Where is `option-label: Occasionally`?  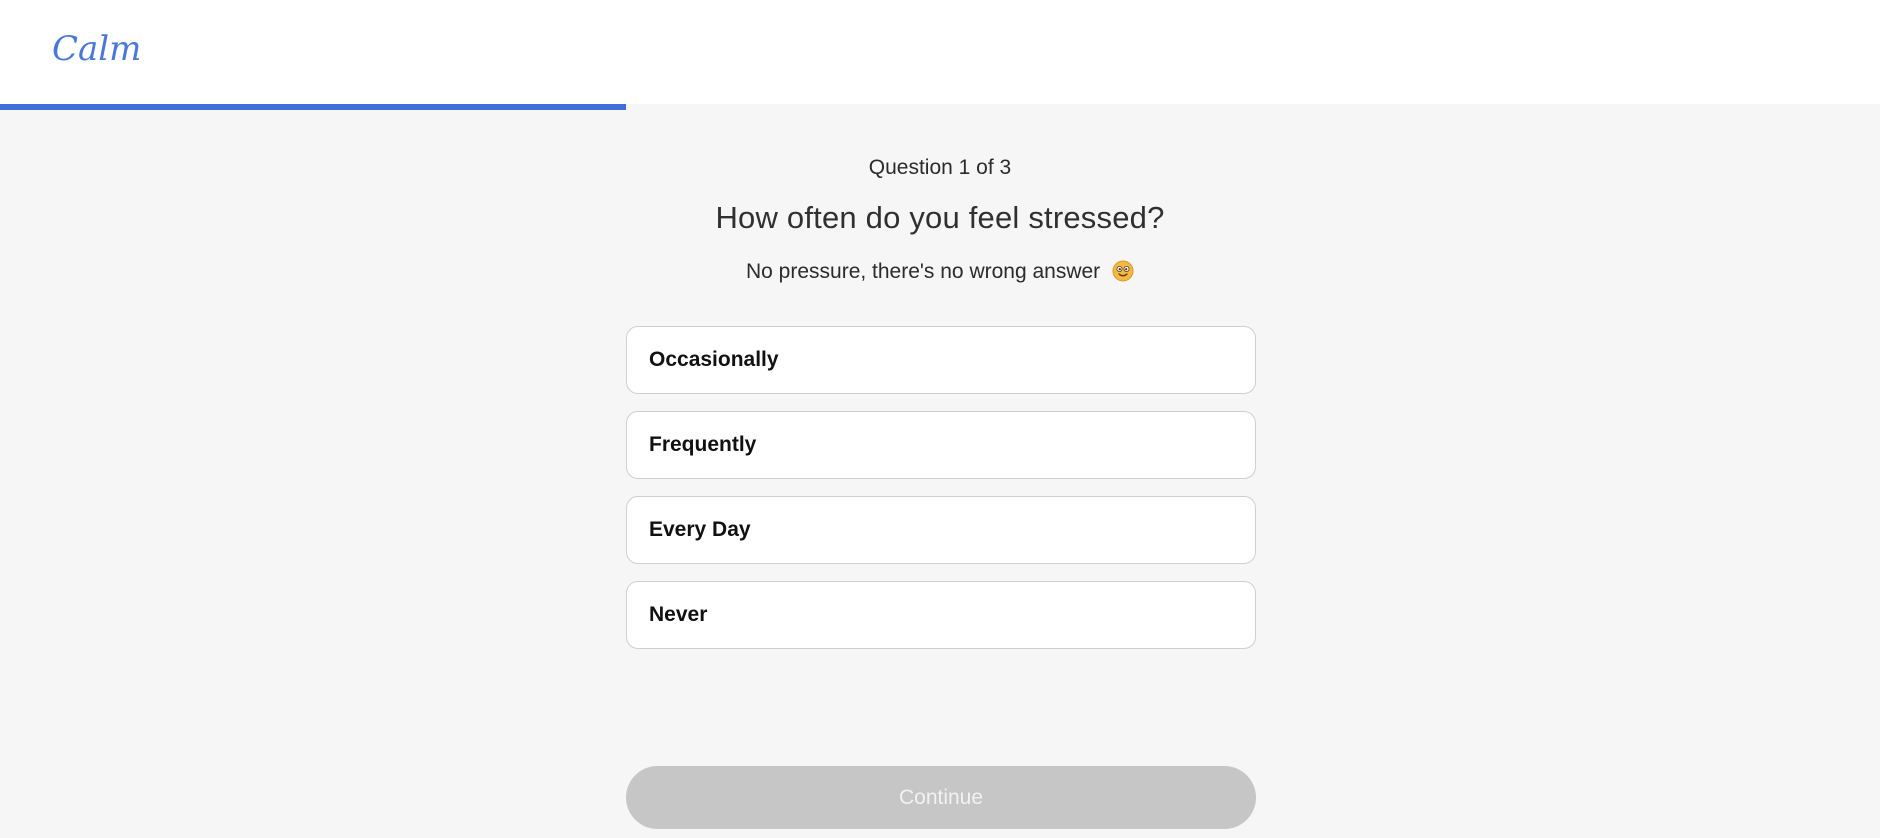
option-label: Occasionally is located at coordinates (714, 359).